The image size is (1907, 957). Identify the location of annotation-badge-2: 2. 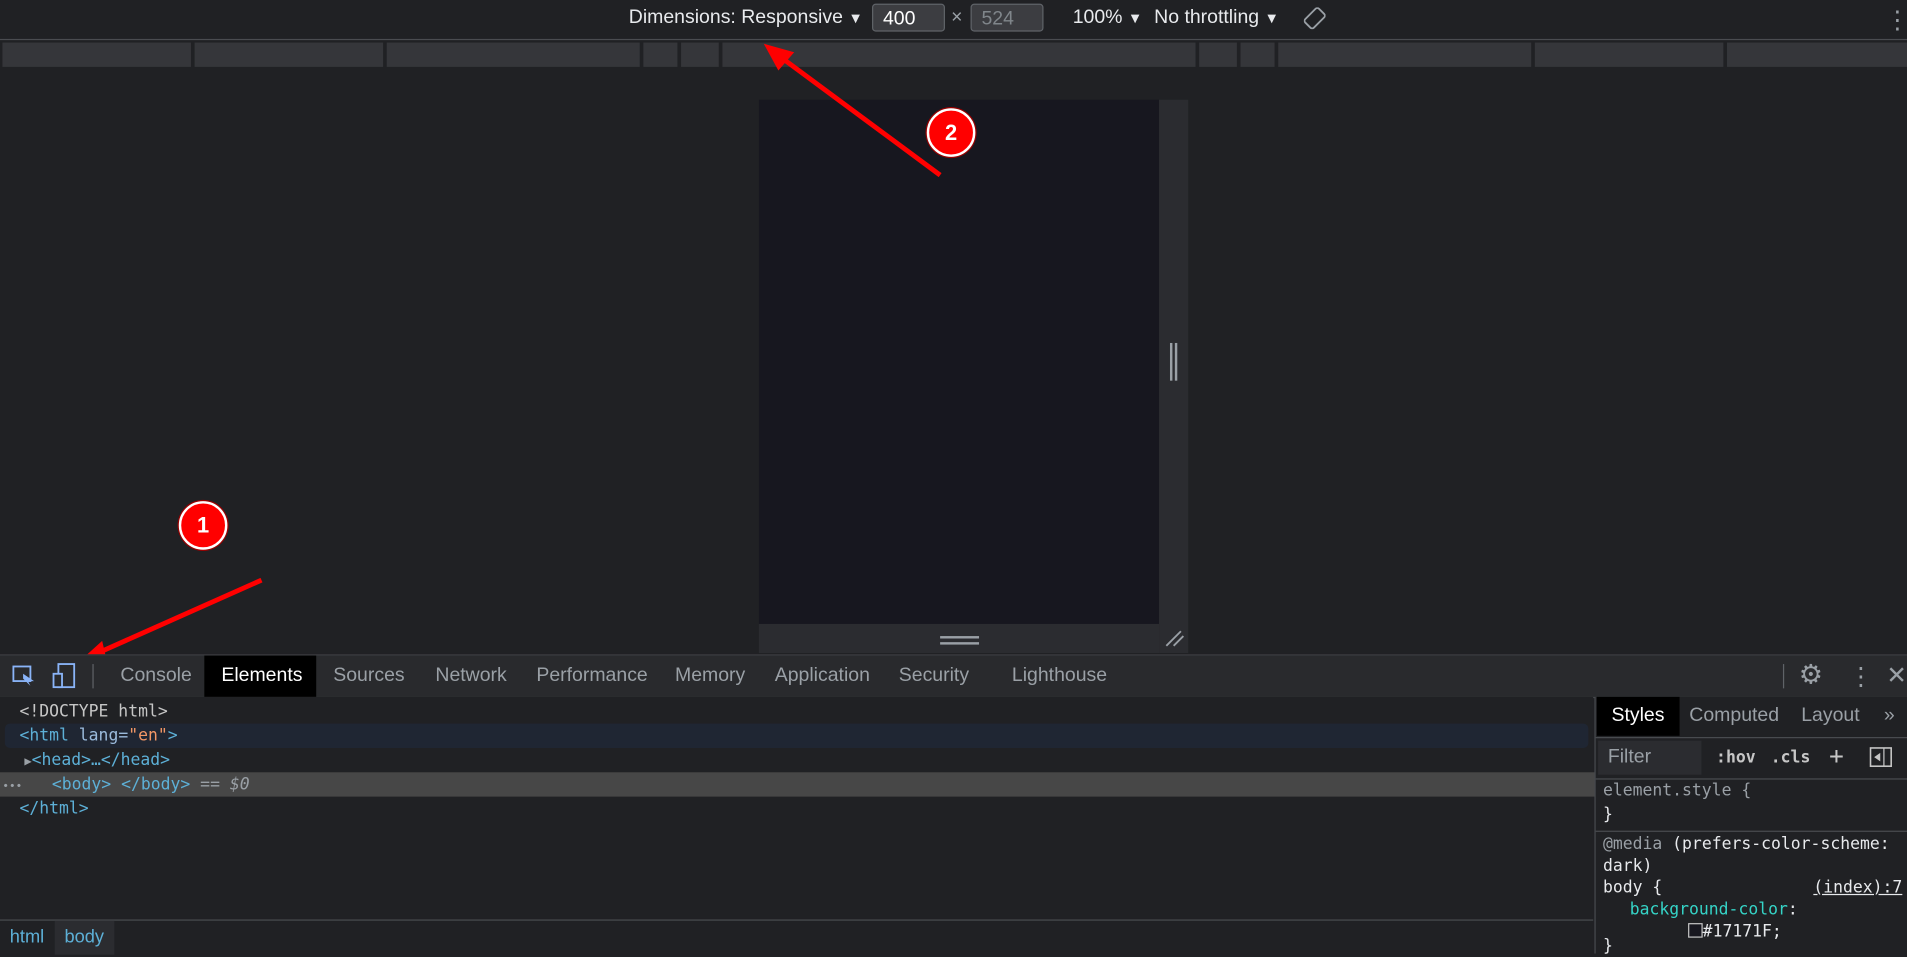
(951, 132).